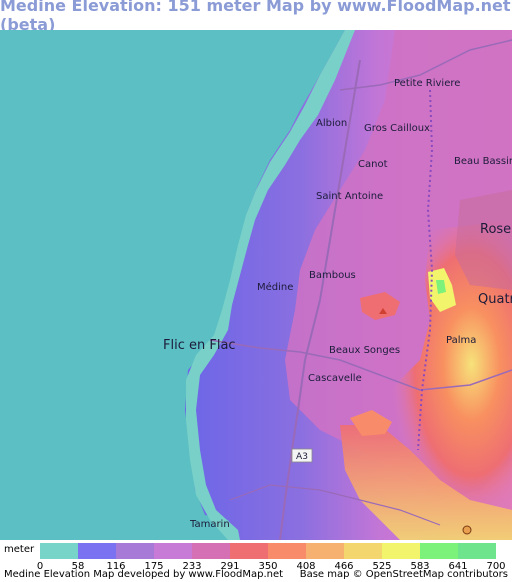 The height and width of the screenshot is (582, 512). What do you see at coordinates (495, 299) in the screenshot?
I see `label-quatre: Quatr` at bounding box center [495, 299].